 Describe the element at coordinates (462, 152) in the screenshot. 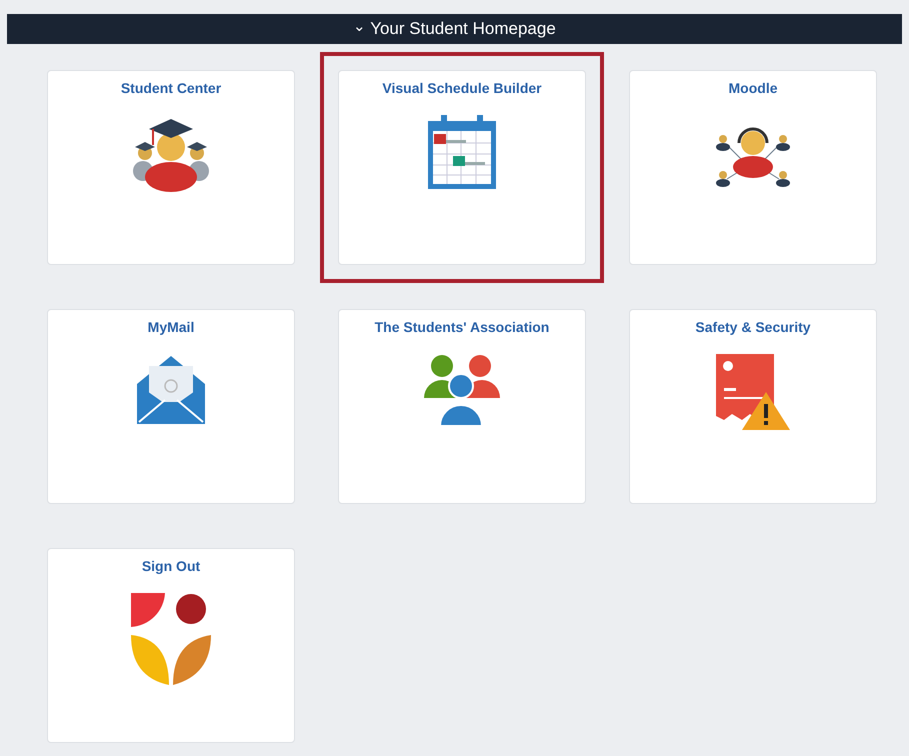

I see `calendar-icon` at that location.